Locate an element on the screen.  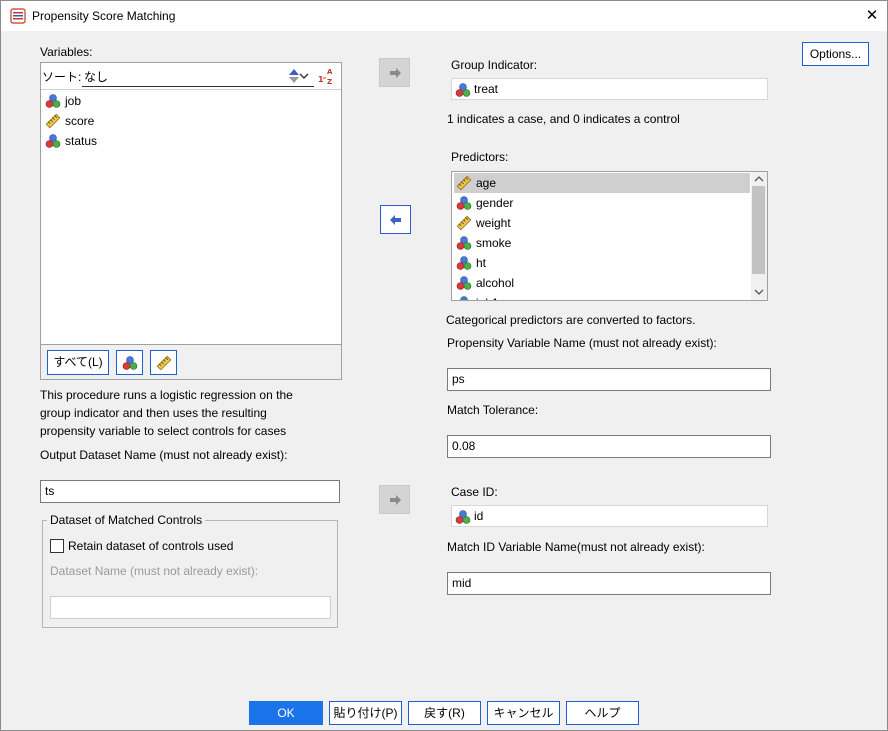
move-to-case-id-button is located at coordinates (394, 499).